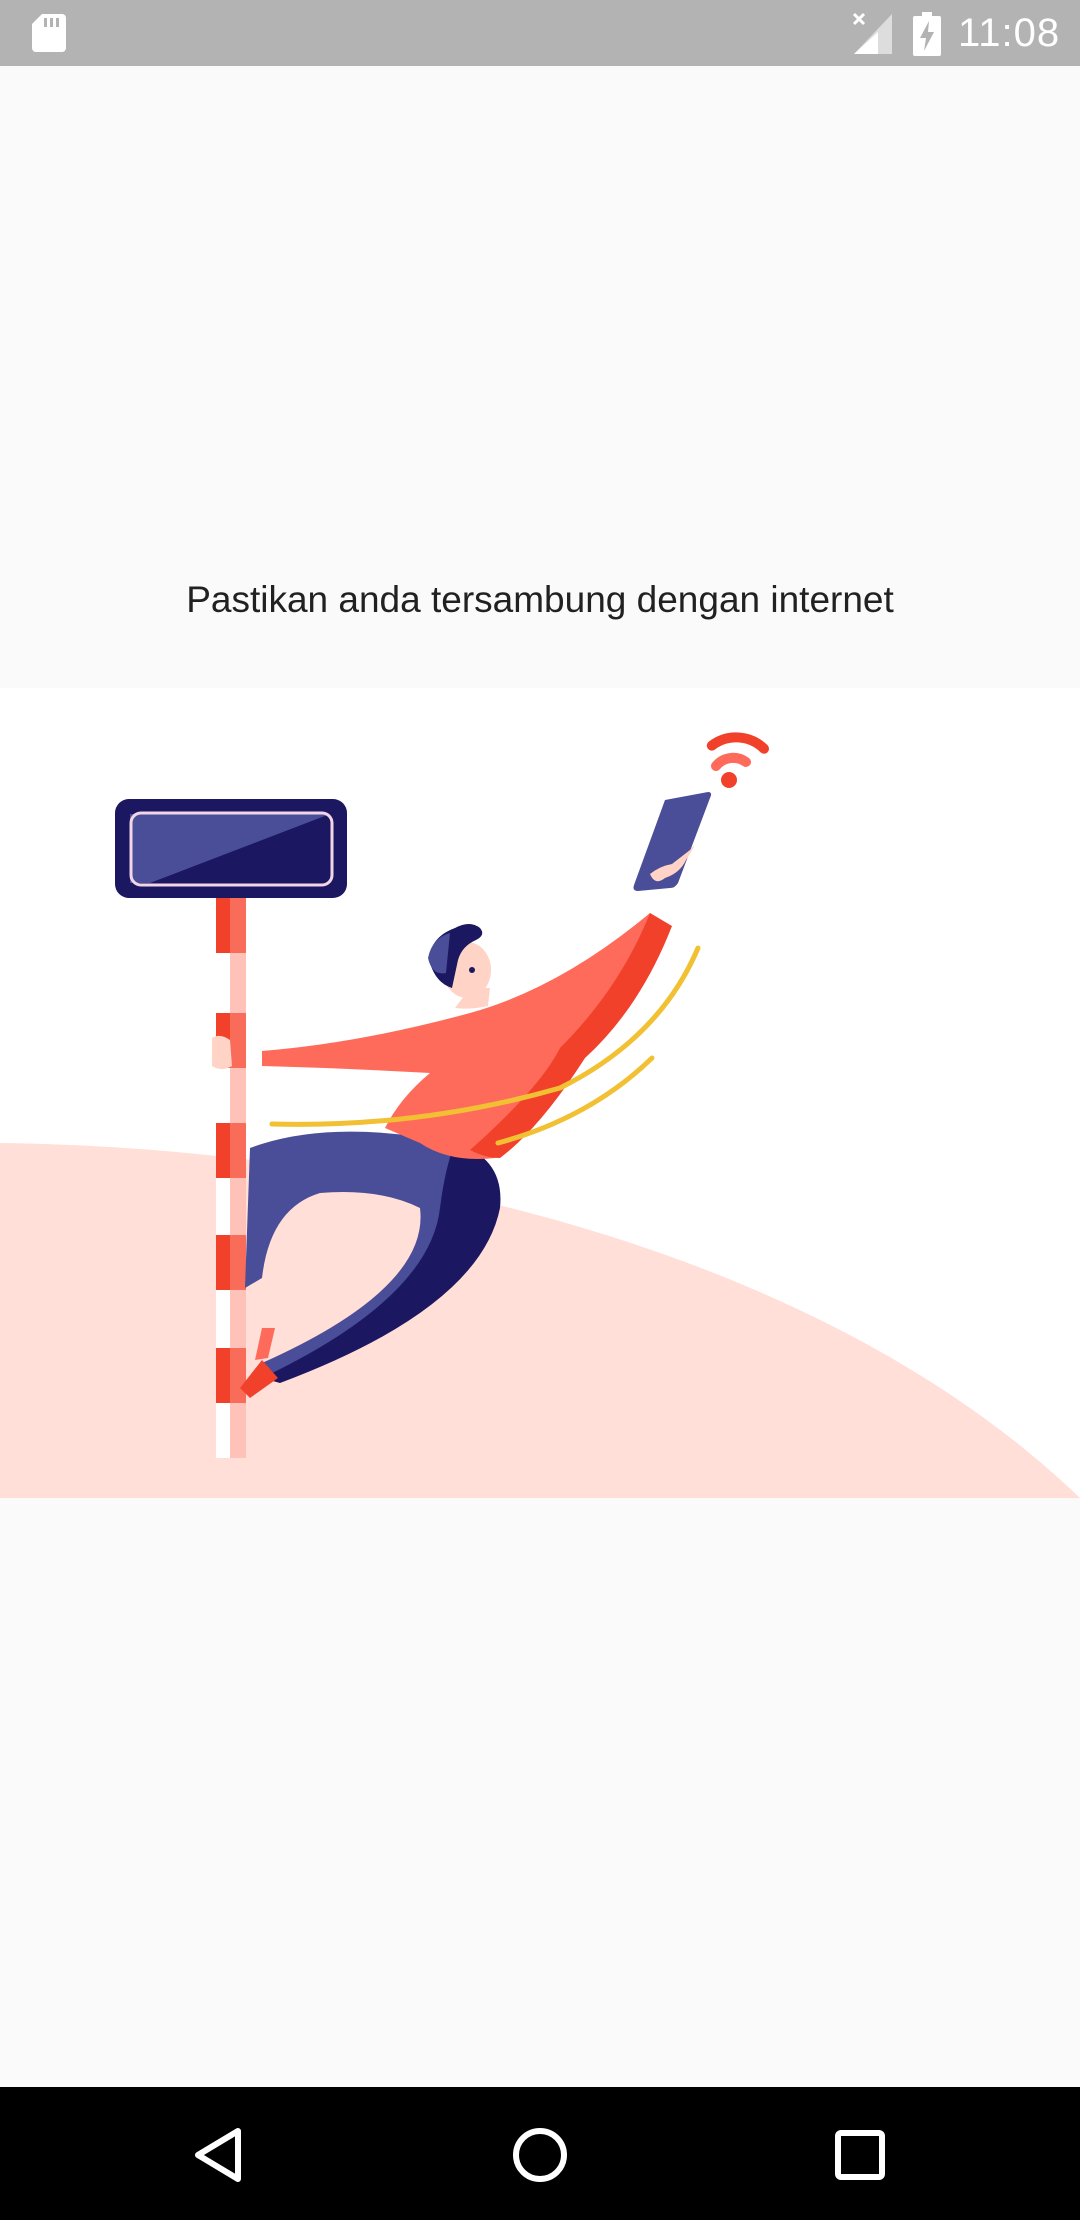 The image size is (1080, 2220). What do you see at coordinates (1009, 33) in the screenshot?
I see `status-time: 11:08` at bounding box center [1009, 33].